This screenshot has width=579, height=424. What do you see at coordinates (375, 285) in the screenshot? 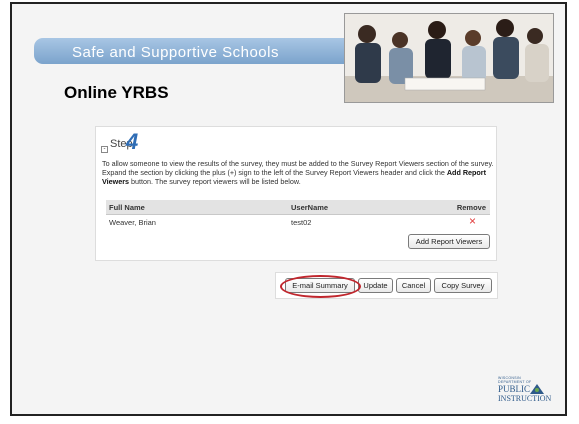
I see `update-button: Update` at bounding box center [375, 285].